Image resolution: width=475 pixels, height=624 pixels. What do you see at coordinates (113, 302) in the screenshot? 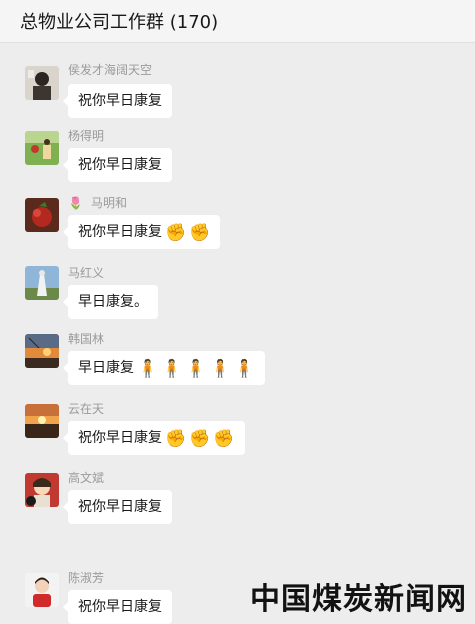
I see `message-text: 早日康复。` at bounding box center [113, 302].